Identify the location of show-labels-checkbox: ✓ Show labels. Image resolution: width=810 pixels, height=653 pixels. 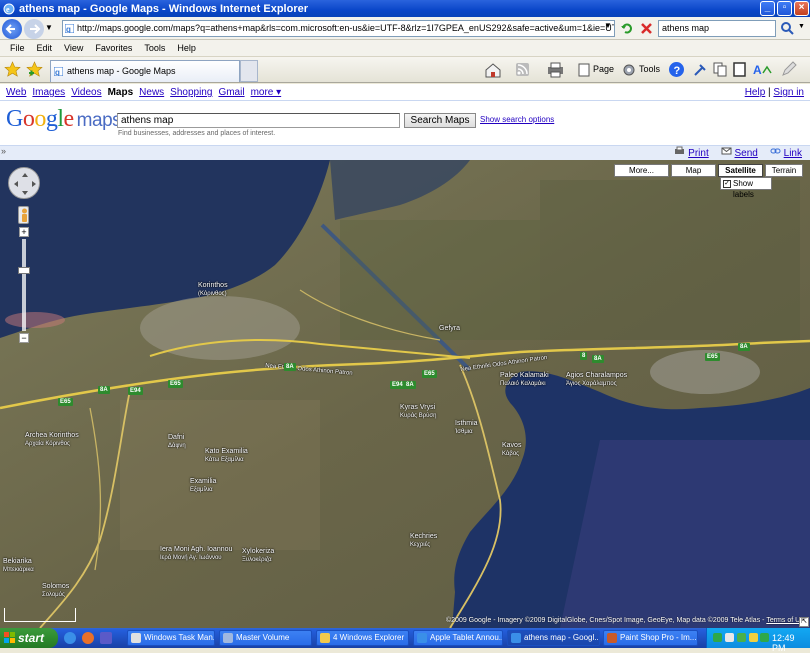
(746, 188).